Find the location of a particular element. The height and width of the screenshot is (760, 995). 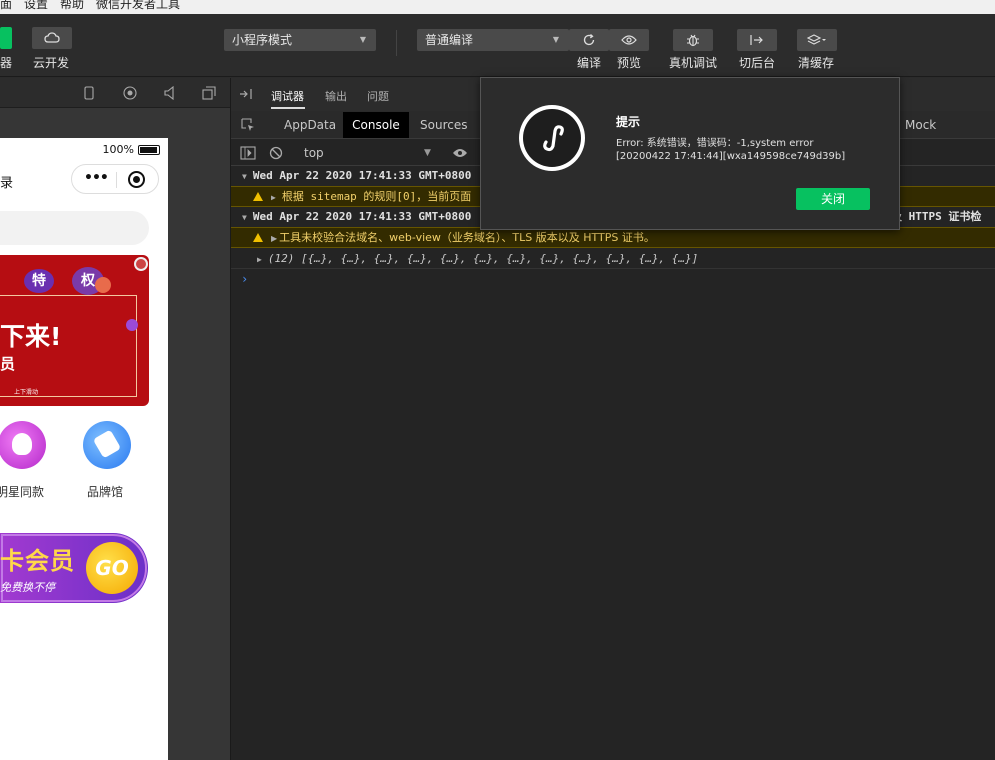

badge-icon is located at coordinates (22, 444).